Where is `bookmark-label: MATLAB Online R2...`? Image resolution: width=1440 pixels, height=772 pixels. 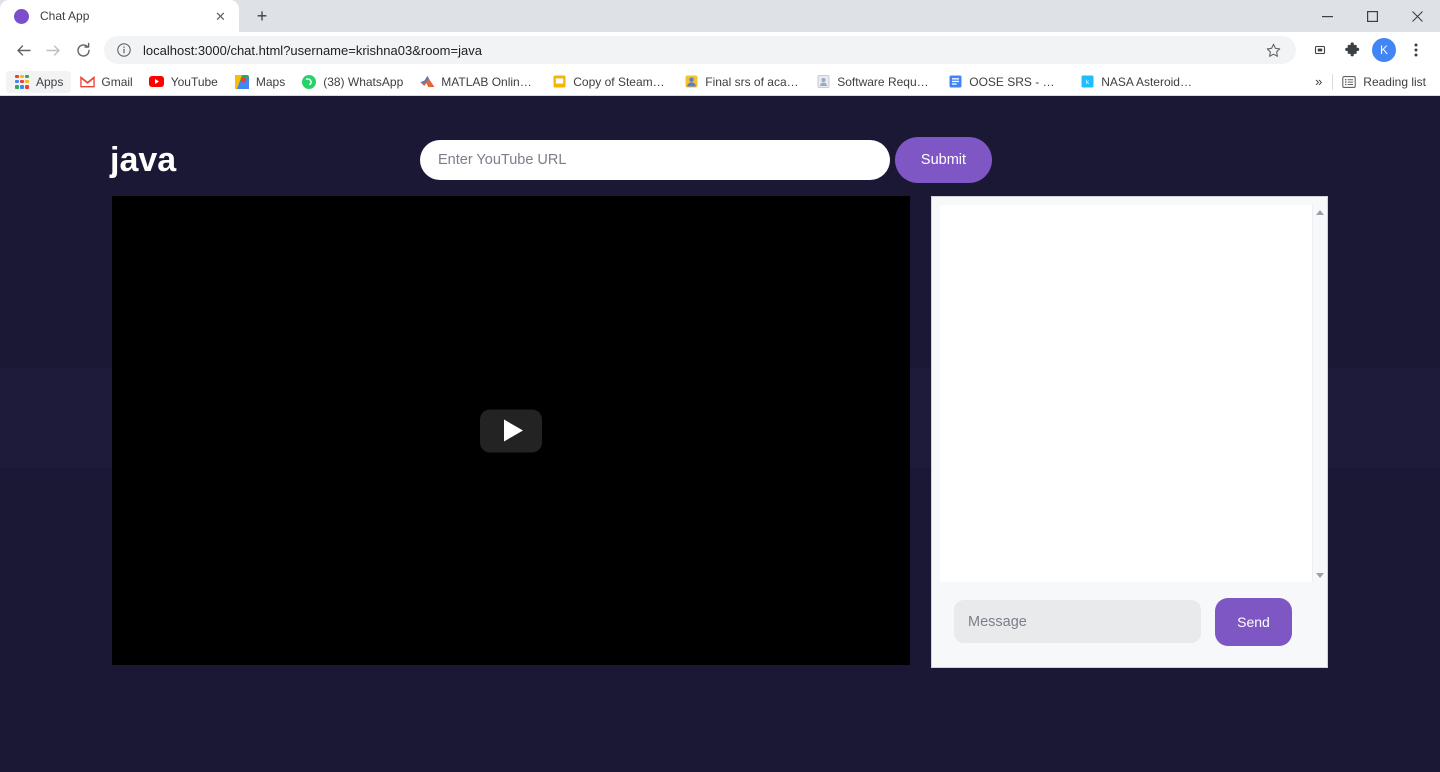 bookmark-label: MATLAB Online R2... is located at coordinates (488, 81).